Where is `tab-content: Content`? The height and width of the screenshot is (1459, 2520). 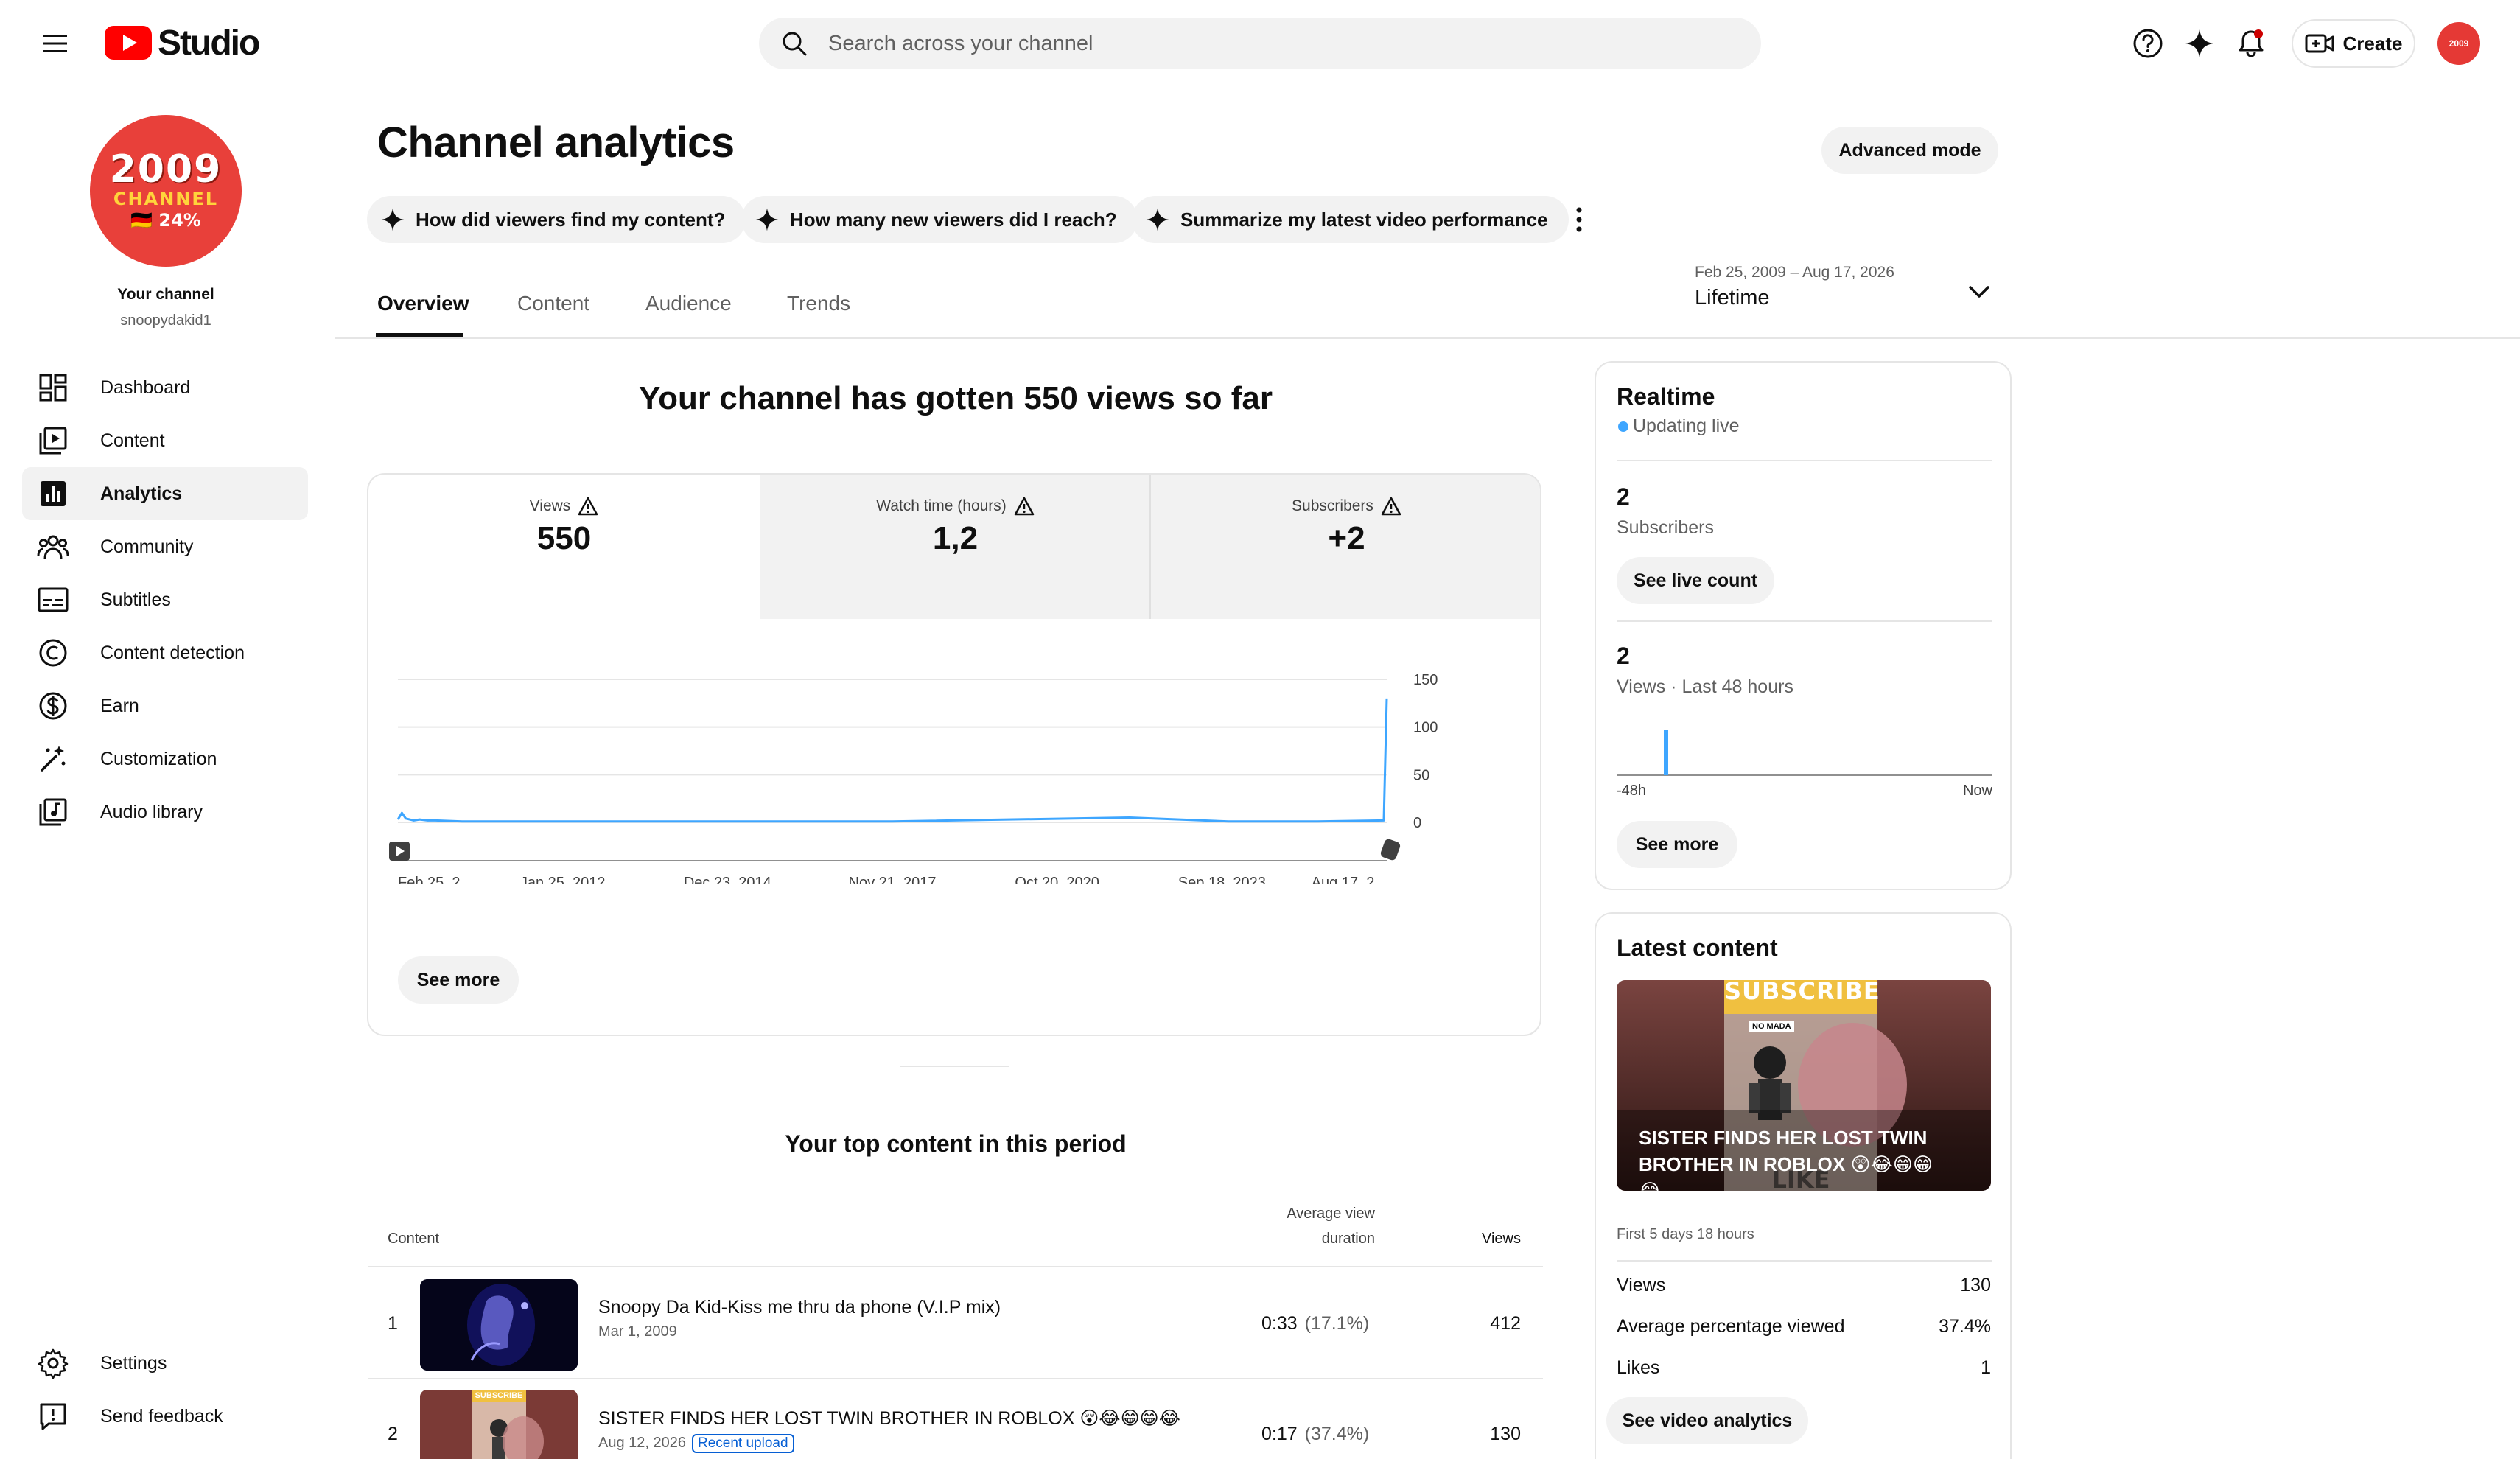 tab-content: Content is located at coordinates (553, 303).